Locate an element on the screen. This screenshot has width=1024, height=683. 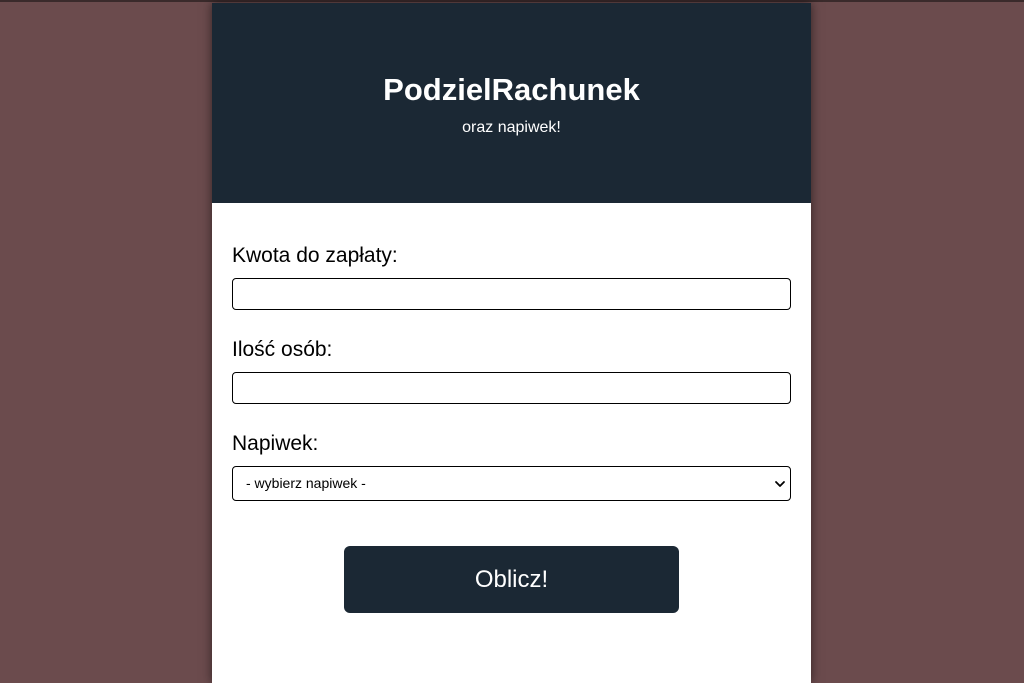
people-label: Ilość osób: is located at coordinates (282, 349).